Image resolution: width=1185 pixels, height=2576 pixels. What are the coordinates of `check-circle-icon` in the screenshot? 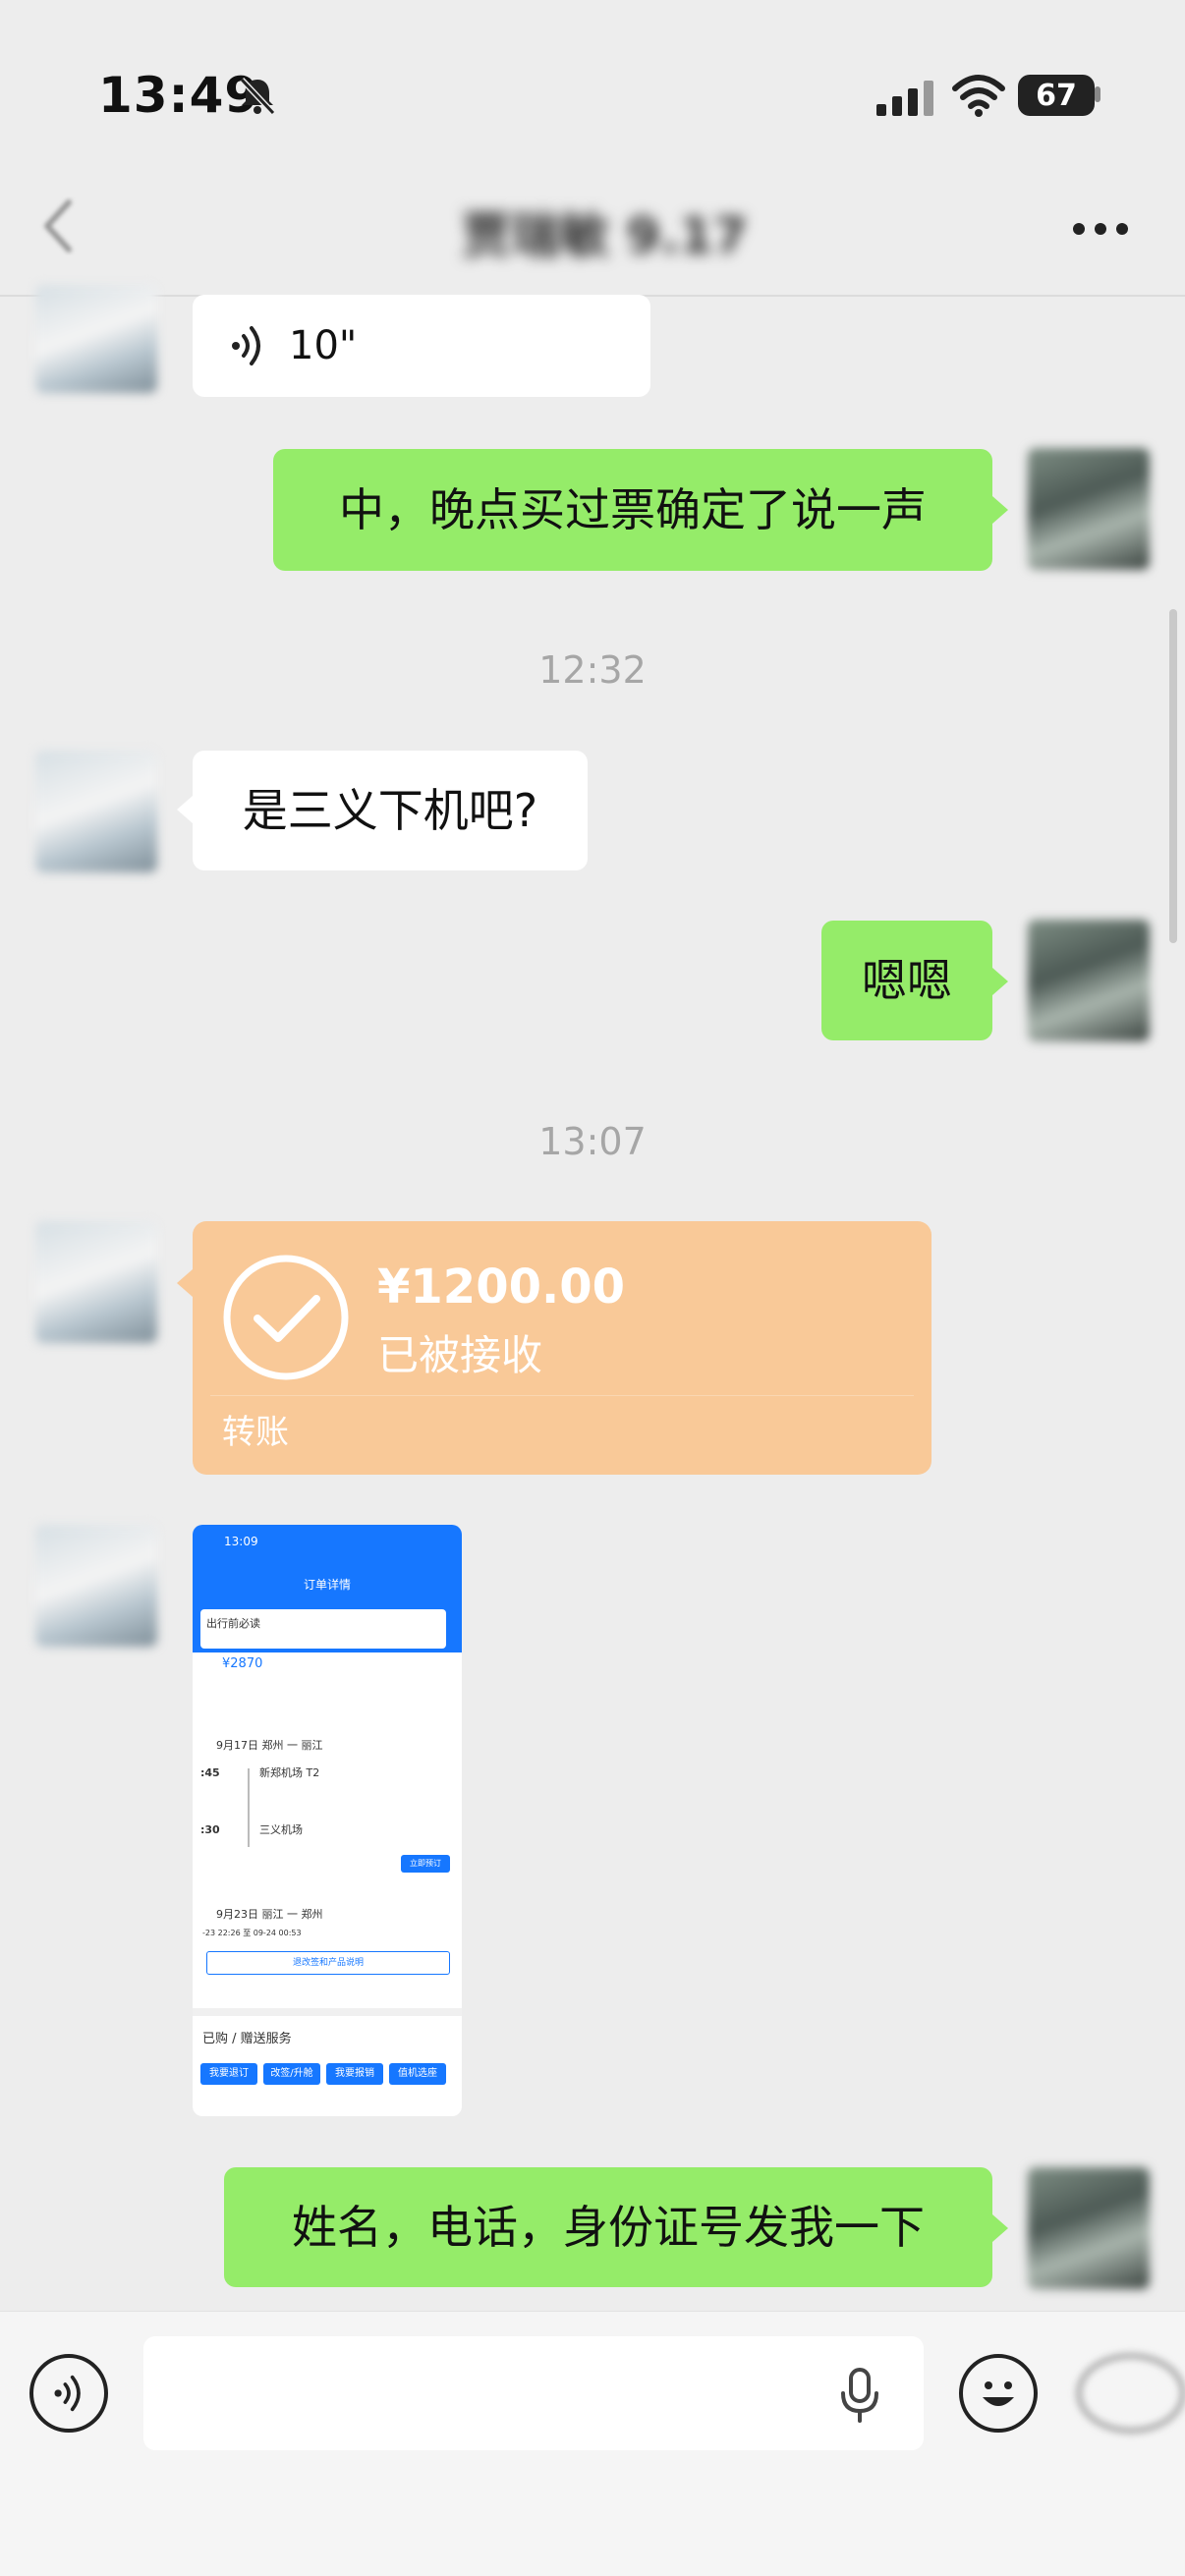 It's located at (286, 1317).